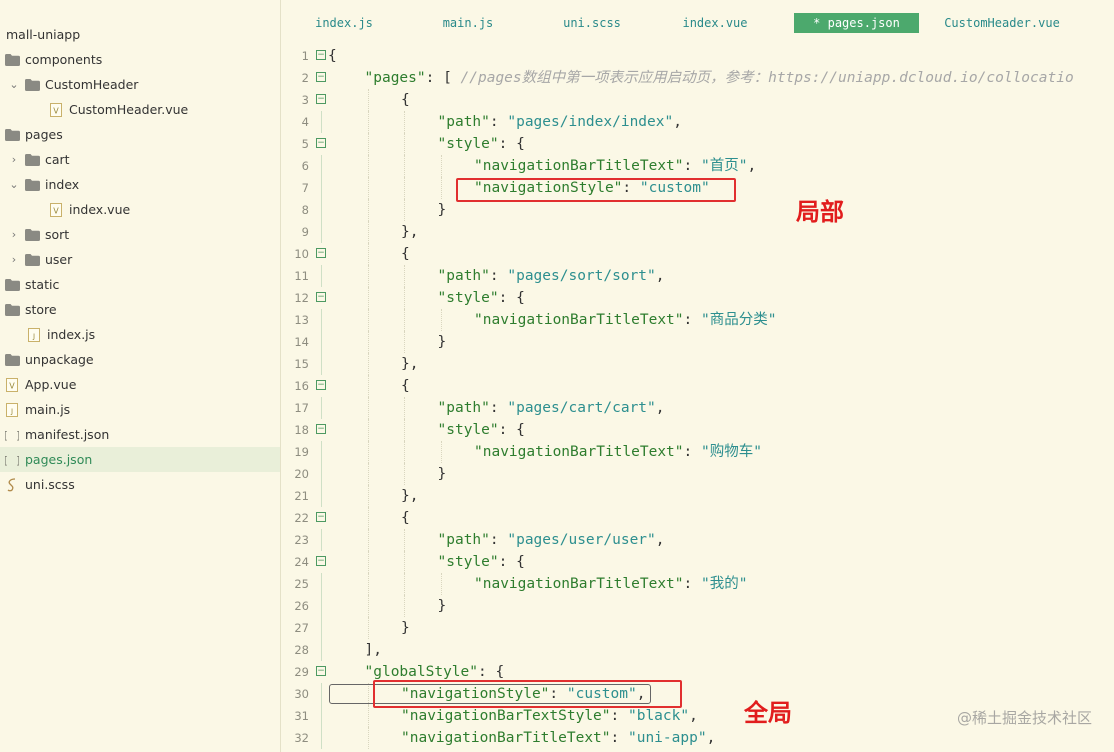  What do you see at coordinates (140, 334) in the screenshot?
I see `tree-item-index-js: Jindex.js` at bounding box center [140, 334].